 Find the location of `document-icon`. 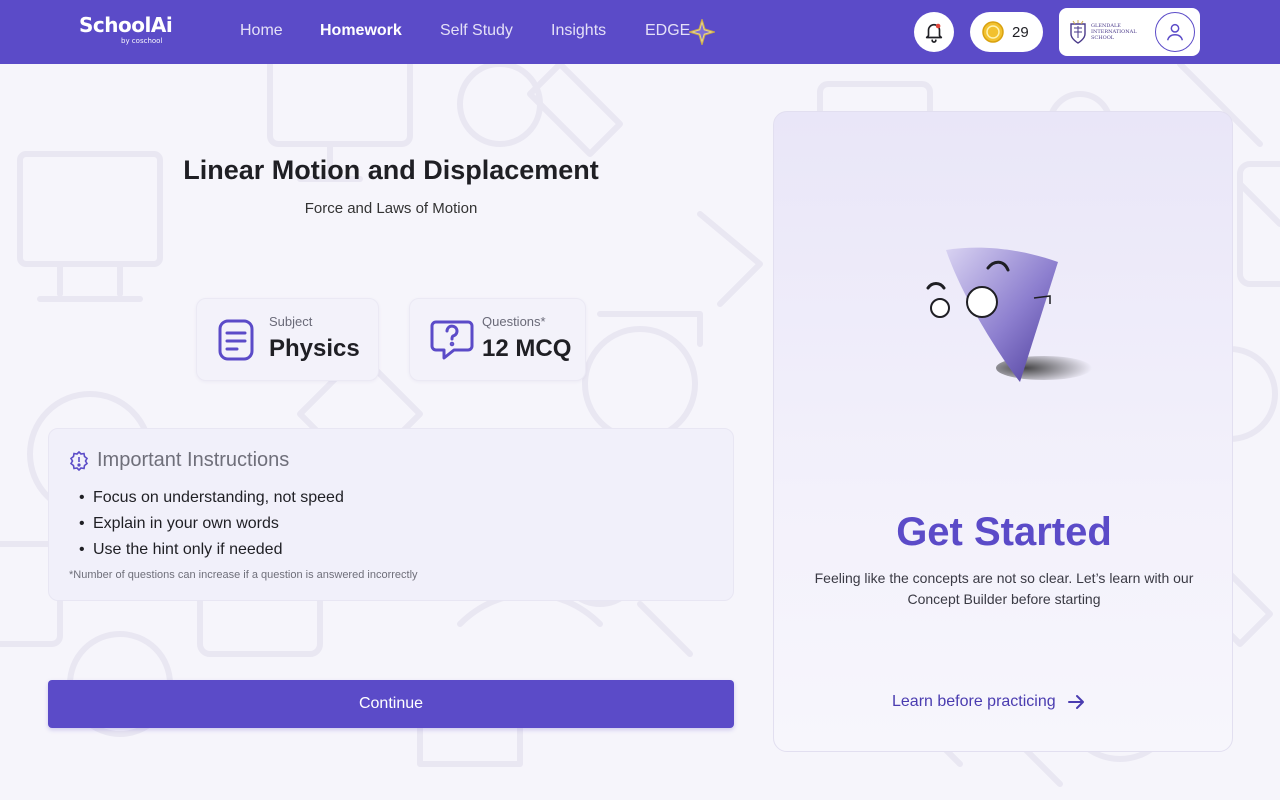

document-icon is located at coordinates (236, 340).